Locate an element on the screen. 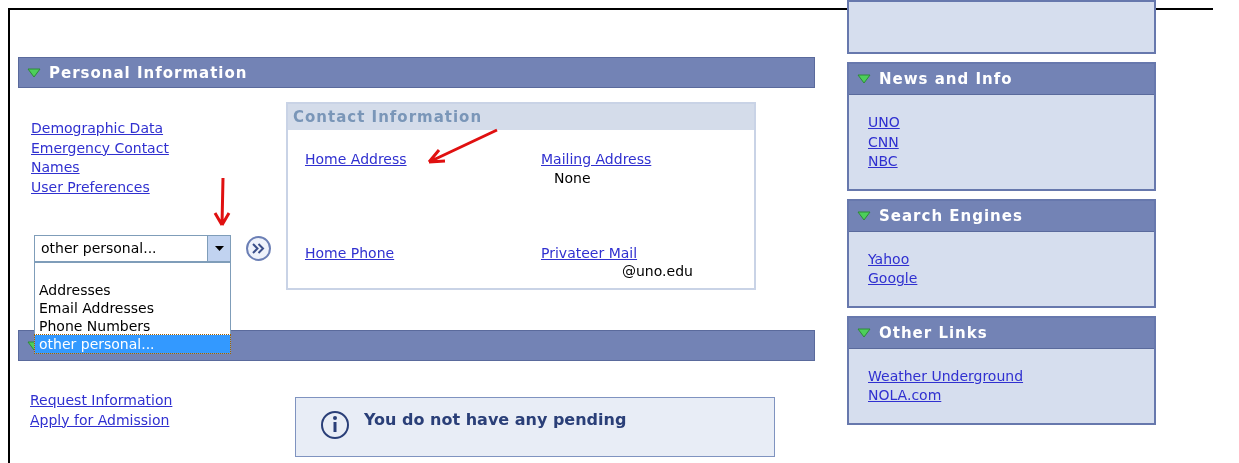 This screenshot has height=463, width=1239. sidebar-link: NBC is located at coordinates (883, 162).